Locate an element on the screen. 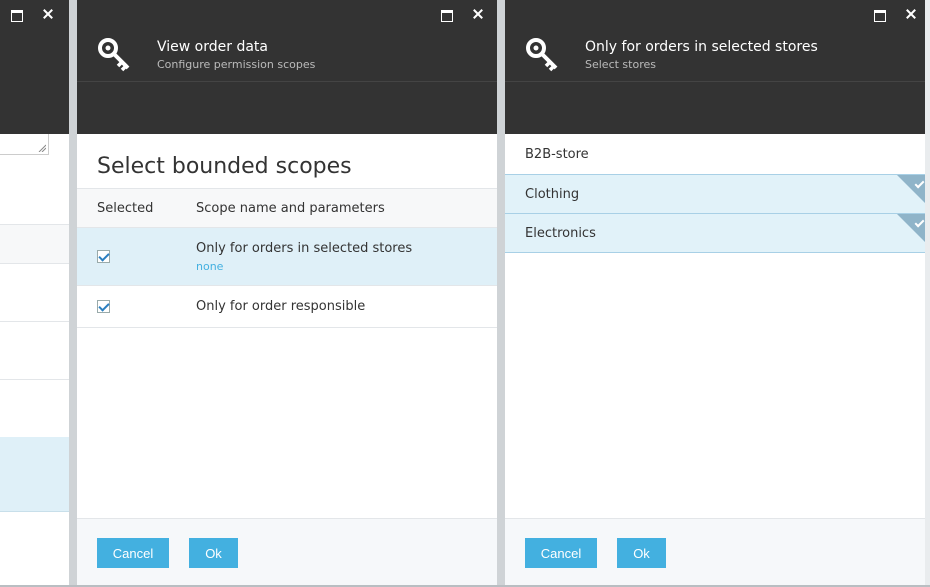 The height and width of the screenshot is (587, 930). table-header-fragment is located at coordinates (34, 244).